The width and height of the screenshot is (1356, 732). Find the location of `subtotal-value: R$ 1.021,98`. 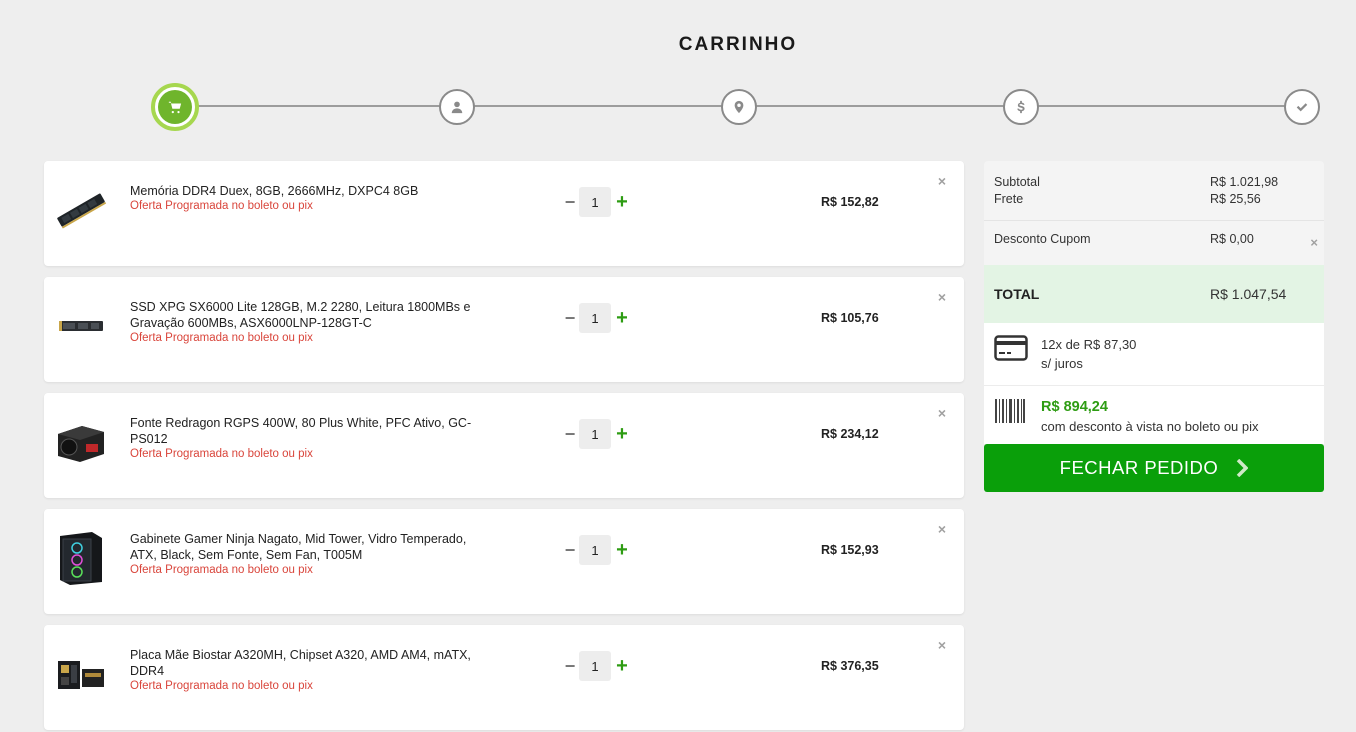

subtotal-value: R$ 1.021,98 is located at coordinates (1244, 182).